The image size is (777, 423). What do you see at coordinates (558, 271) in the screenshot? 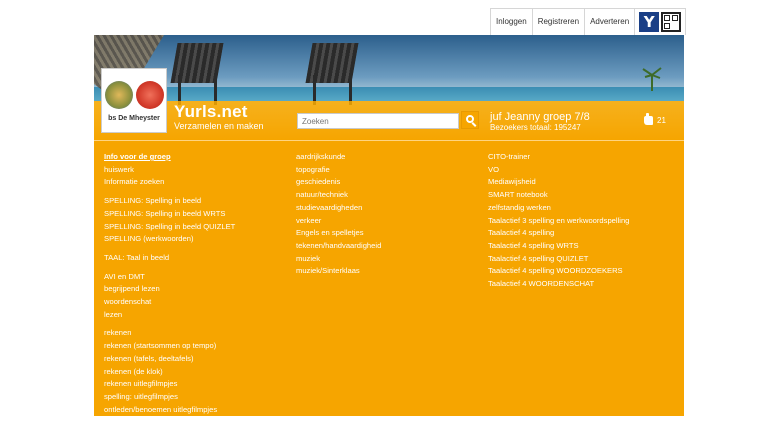
I see `category-link: Taalactief 4 spelling WOORDZOEKERS` at bounding box center [558, 271].